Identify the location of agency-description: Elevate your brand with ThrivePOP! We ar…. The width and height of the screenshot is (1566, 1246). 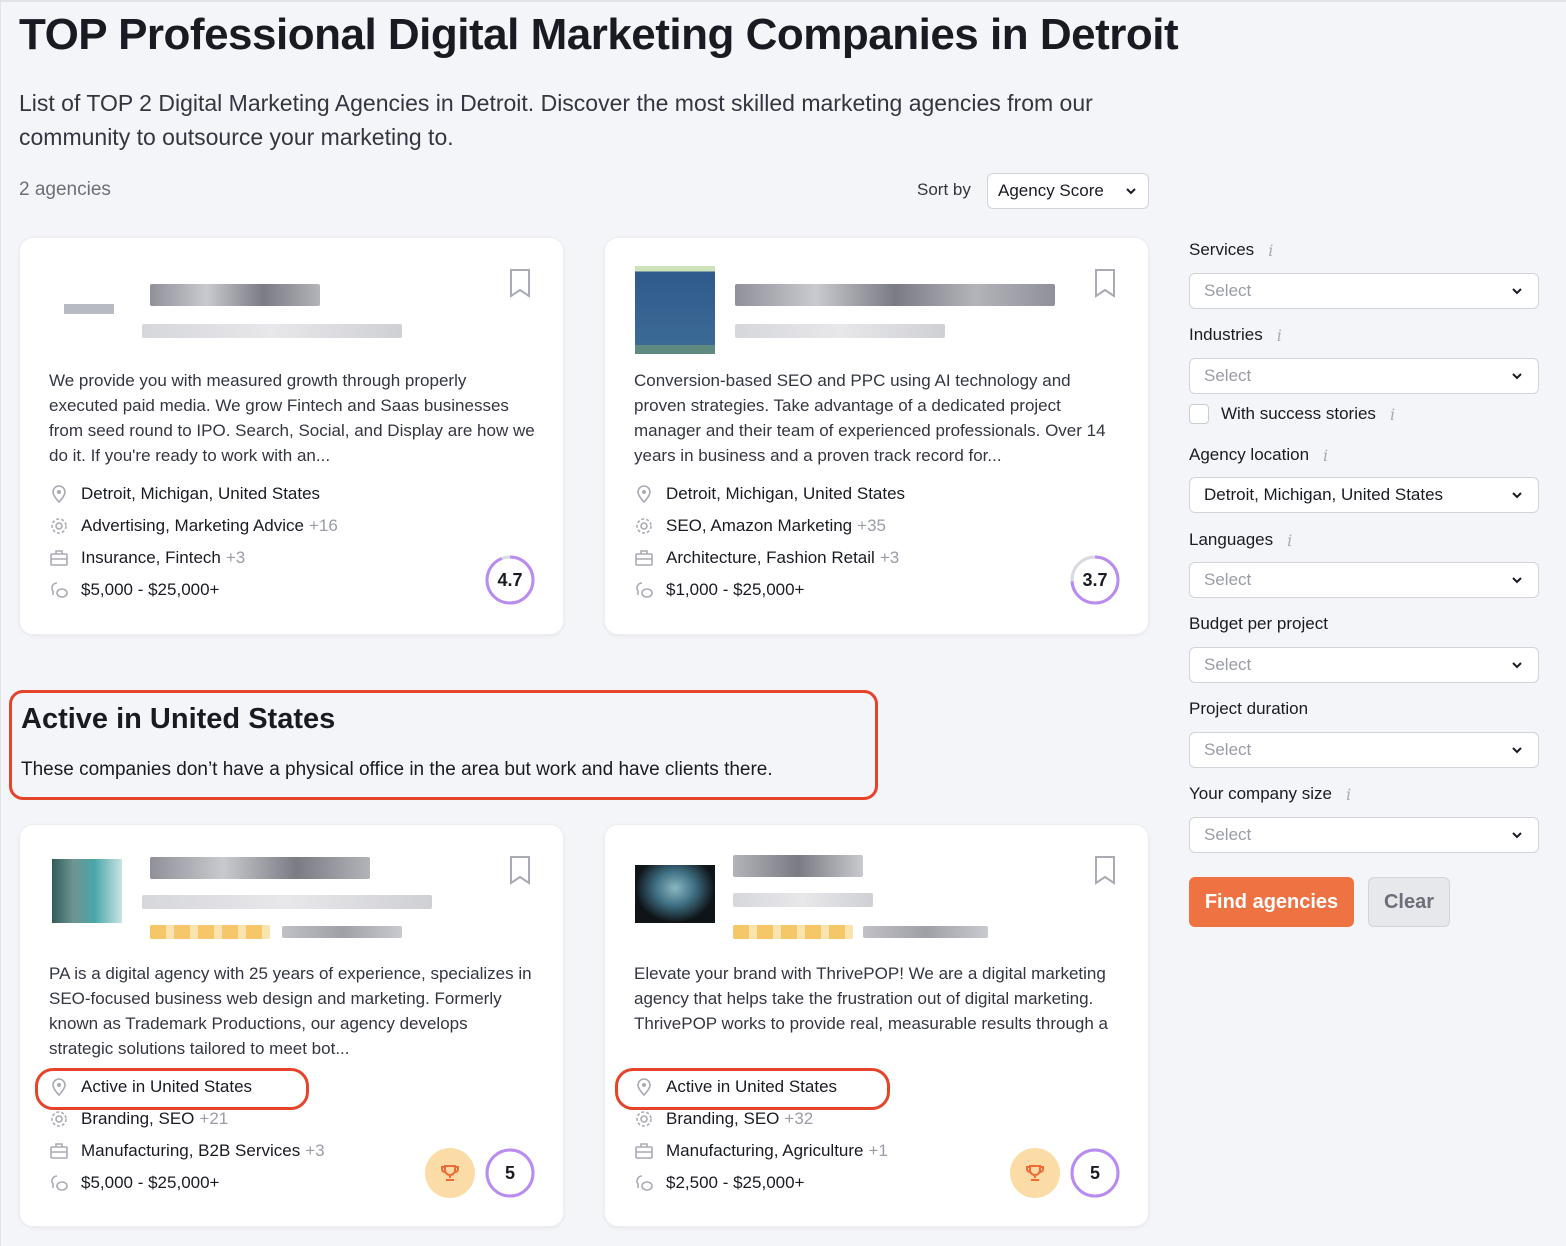
(871, 998).